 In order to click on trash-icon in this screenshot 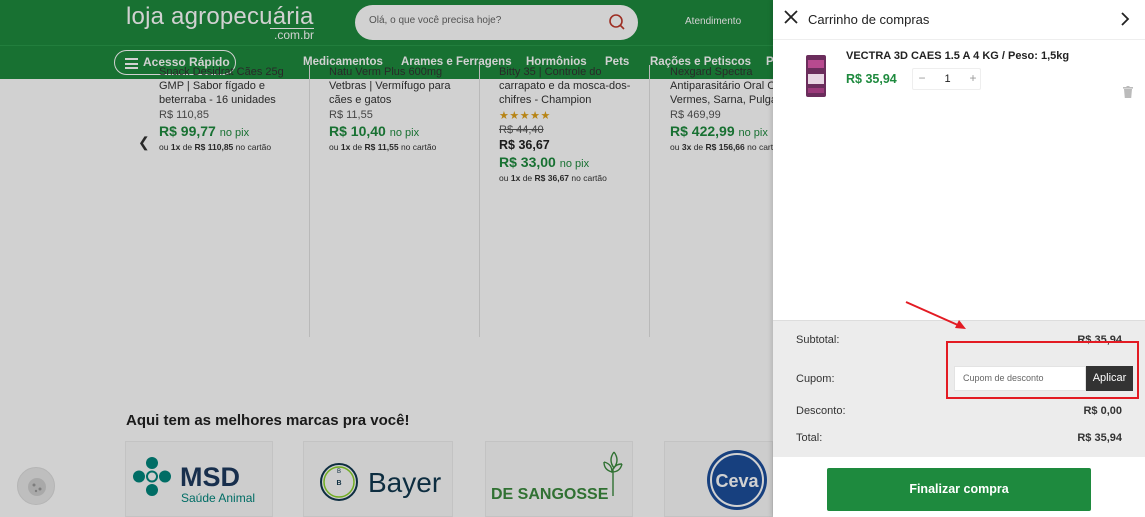, I will do `click(1128, 92)`.